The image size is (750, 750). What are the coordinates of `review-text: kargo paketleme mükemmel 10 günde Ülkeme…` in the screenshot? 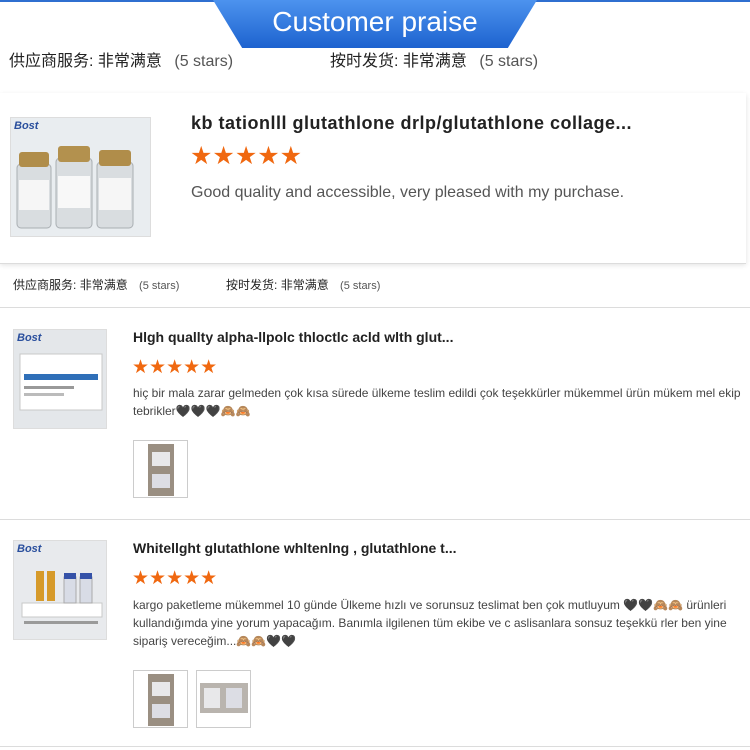 It's located at (430, 623).